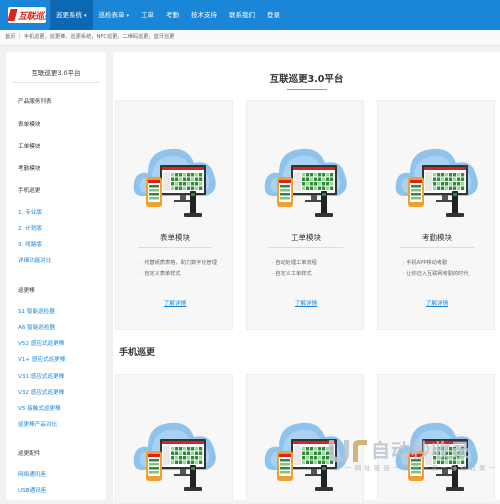 This screenshot has width=500, height=504. Describe the element at coordinates (41, 392) in the screenshot. I see `sidebar-item-v32: V32 感应式巡更棒` at that location.